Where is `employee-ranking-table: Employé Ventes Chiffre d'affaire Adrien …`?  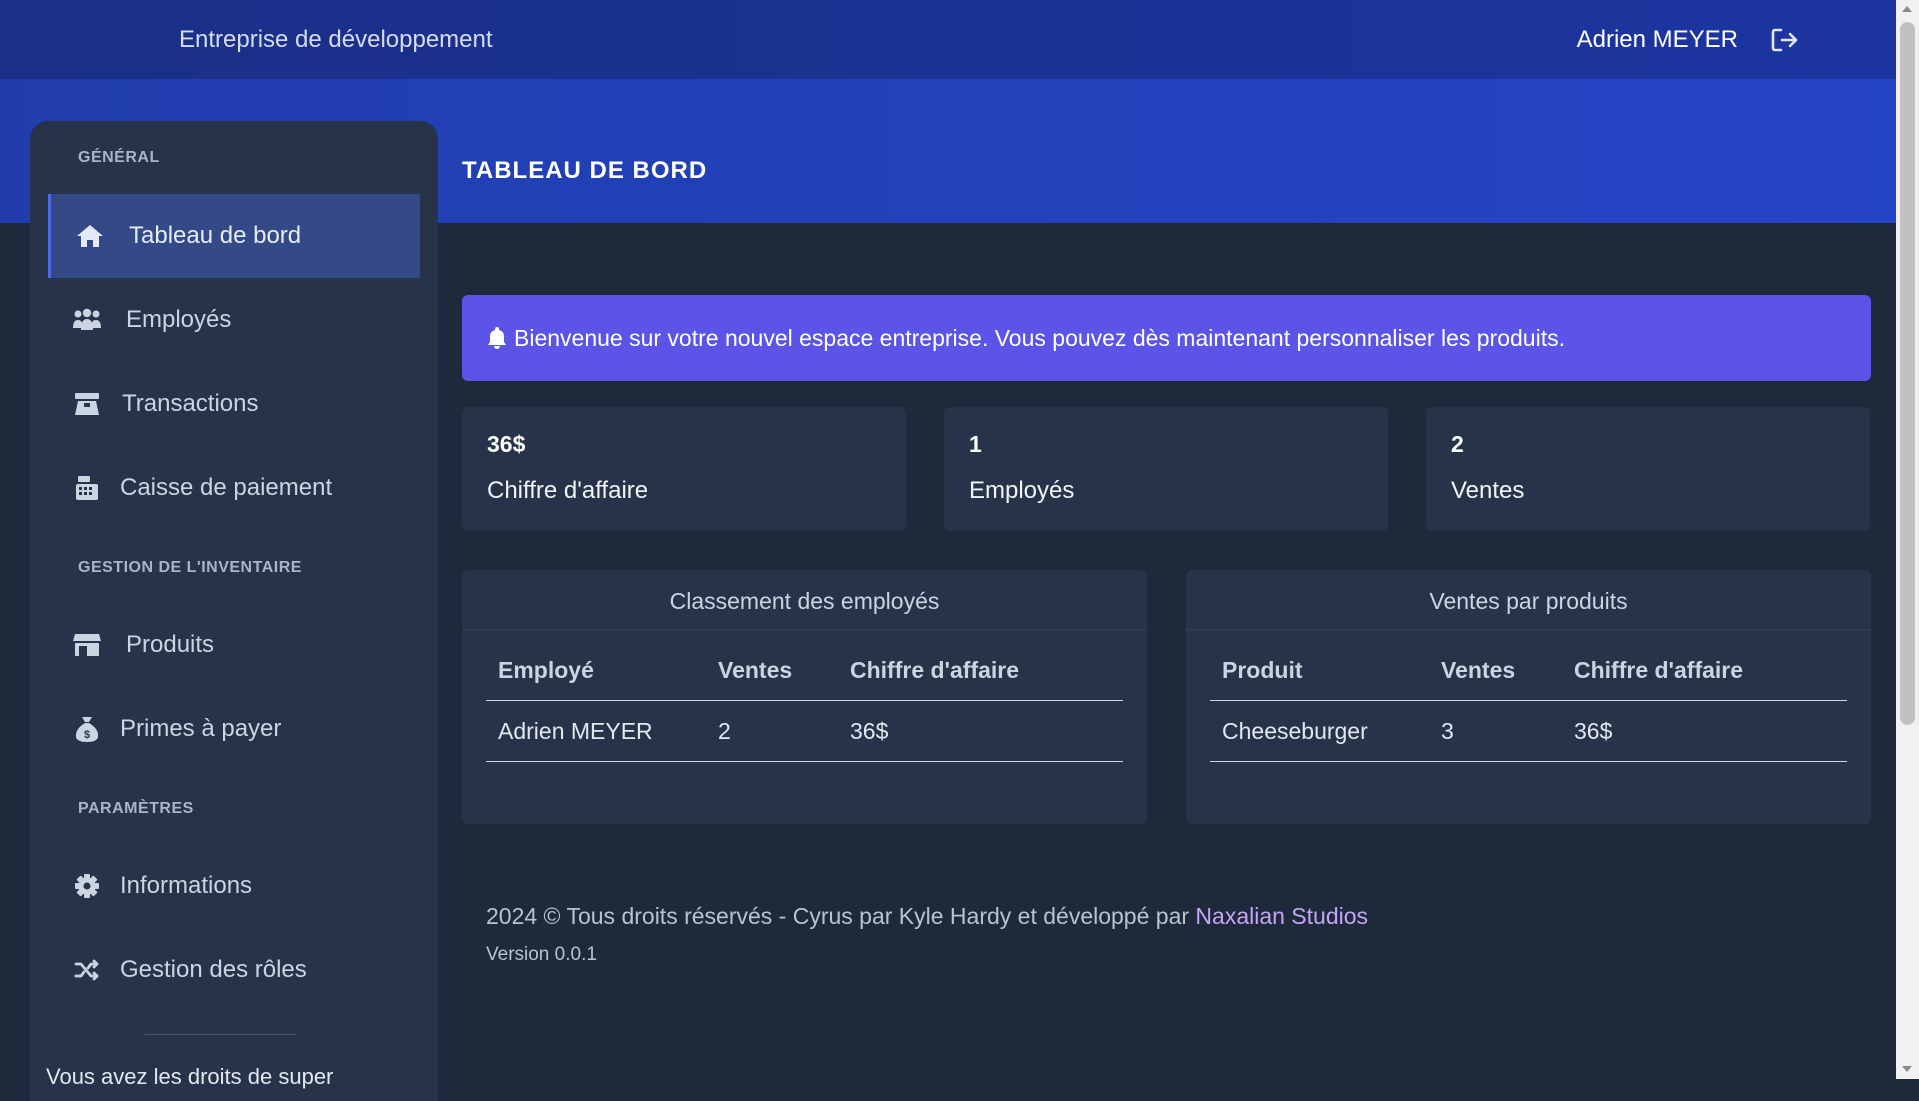 employee-ranking-table: Employé Ventes Chiffre d'affaire Adrien … is located at coordinates (804, 701).